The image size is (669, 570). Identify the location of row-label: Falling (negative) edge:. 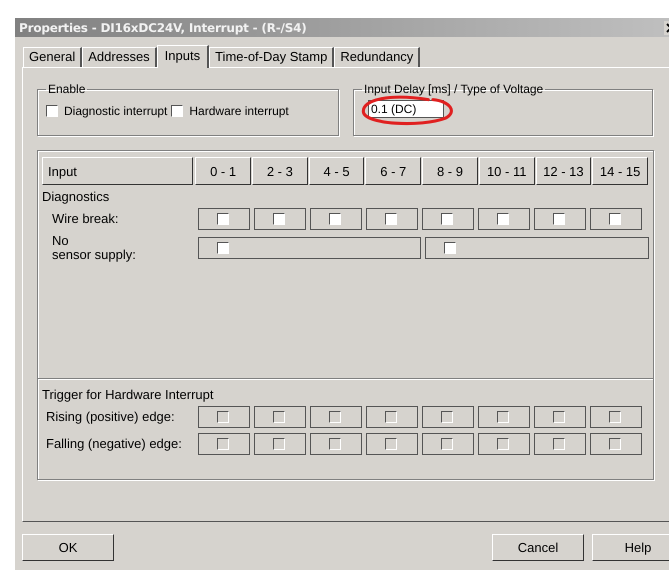
(114, 444).